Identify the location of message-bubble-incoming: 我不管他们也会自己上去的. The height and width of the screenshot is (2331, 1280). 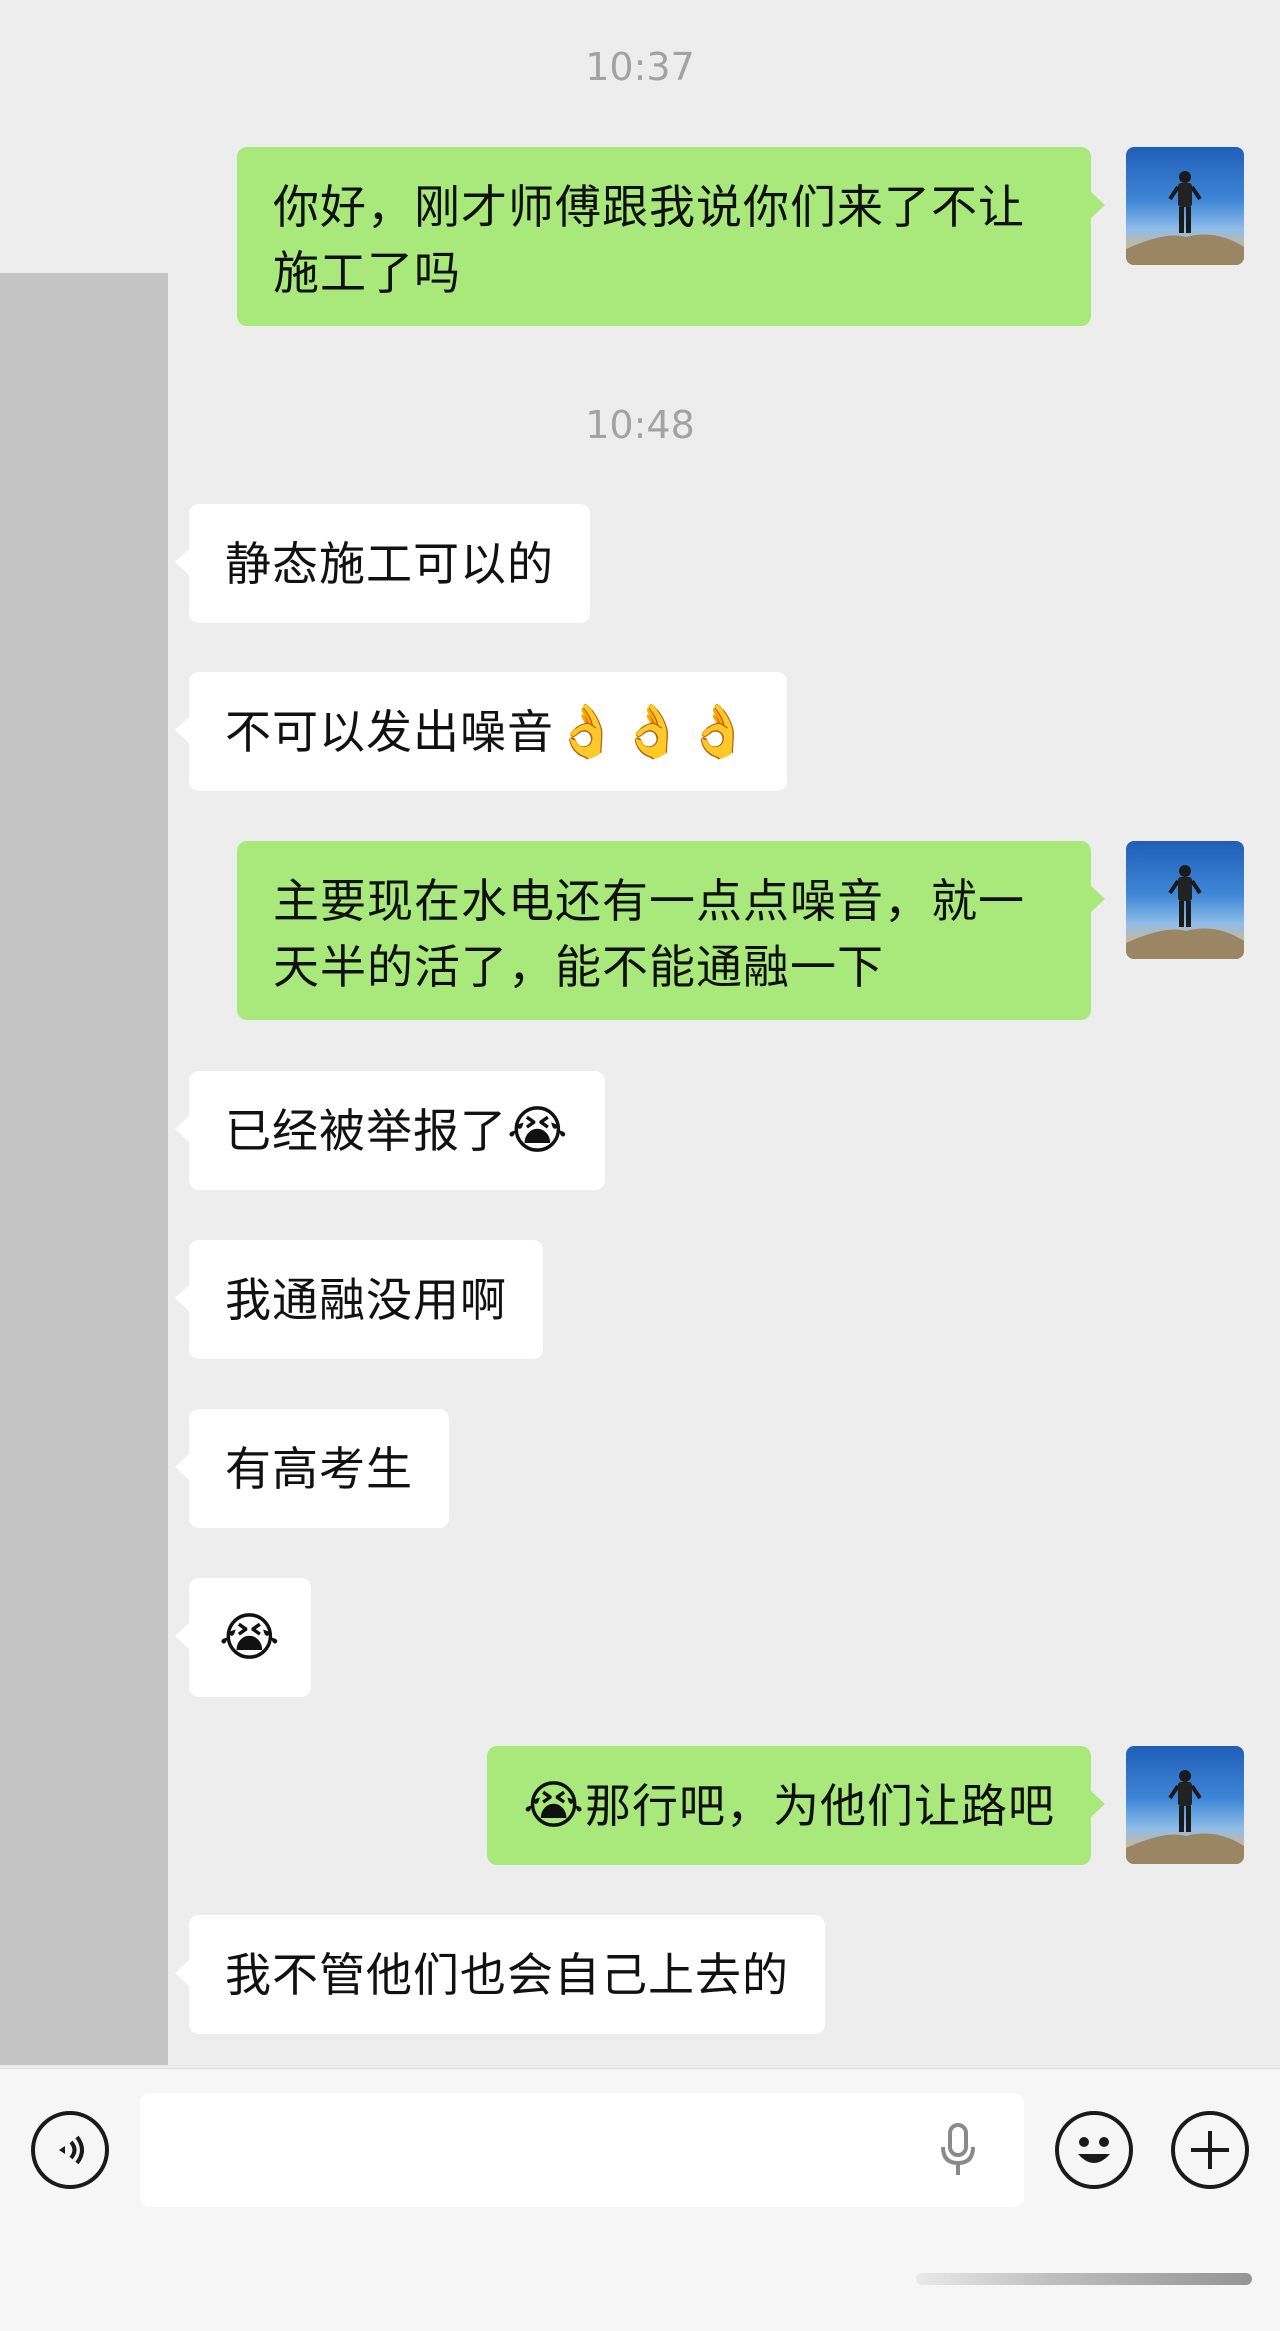
(500, 1974).